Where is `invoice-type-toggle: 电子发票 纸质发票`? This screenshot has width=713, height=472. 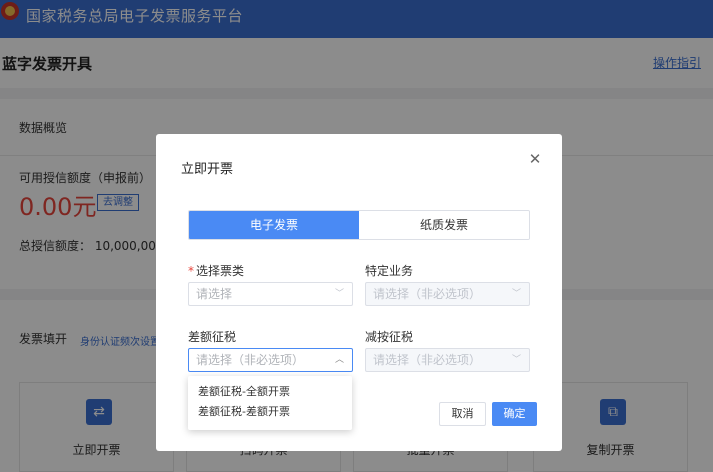 invoice-type-toggle: 电子发票 纸质发票 is located at coordinates (359, 225).